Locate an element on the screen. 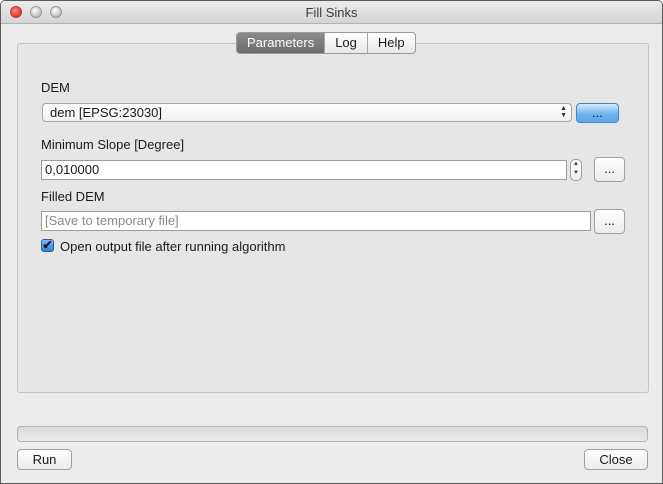 Image resolution: width=663 pixels, height=484 pixels. open-output-label: Open output file after running algorithm is located at coordinates (173, 246).